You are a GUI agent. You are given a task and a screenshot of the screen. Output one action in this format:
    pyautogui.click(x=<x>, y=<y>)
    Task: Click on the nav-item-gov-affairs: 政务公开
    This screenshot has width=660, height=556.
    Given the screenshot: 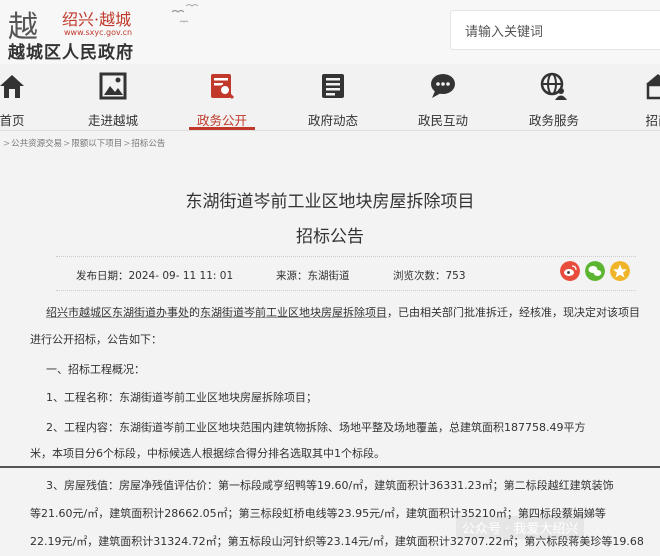 What is the action you would take?
    pyautogui.click(x=222, y=97)
    